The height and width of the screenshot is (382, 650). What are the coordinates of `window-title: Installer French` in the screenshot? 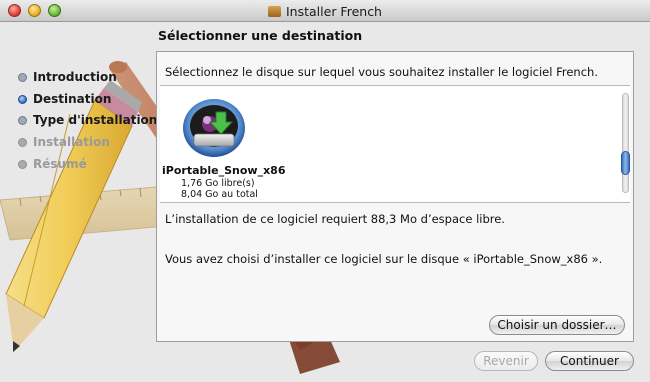 It's located at (325, 11).